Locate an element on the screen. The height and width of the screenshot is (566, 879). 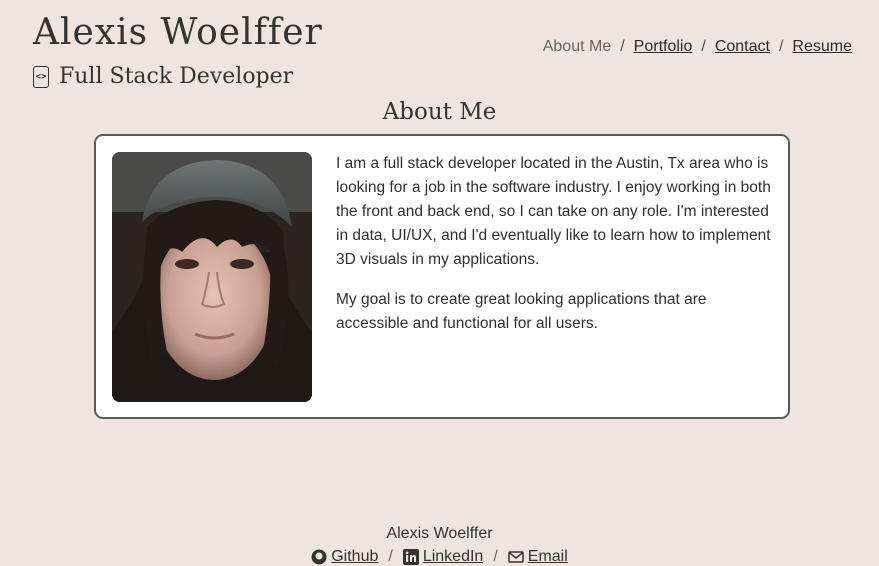
email-link: Email is located at coordinates (538, 557).